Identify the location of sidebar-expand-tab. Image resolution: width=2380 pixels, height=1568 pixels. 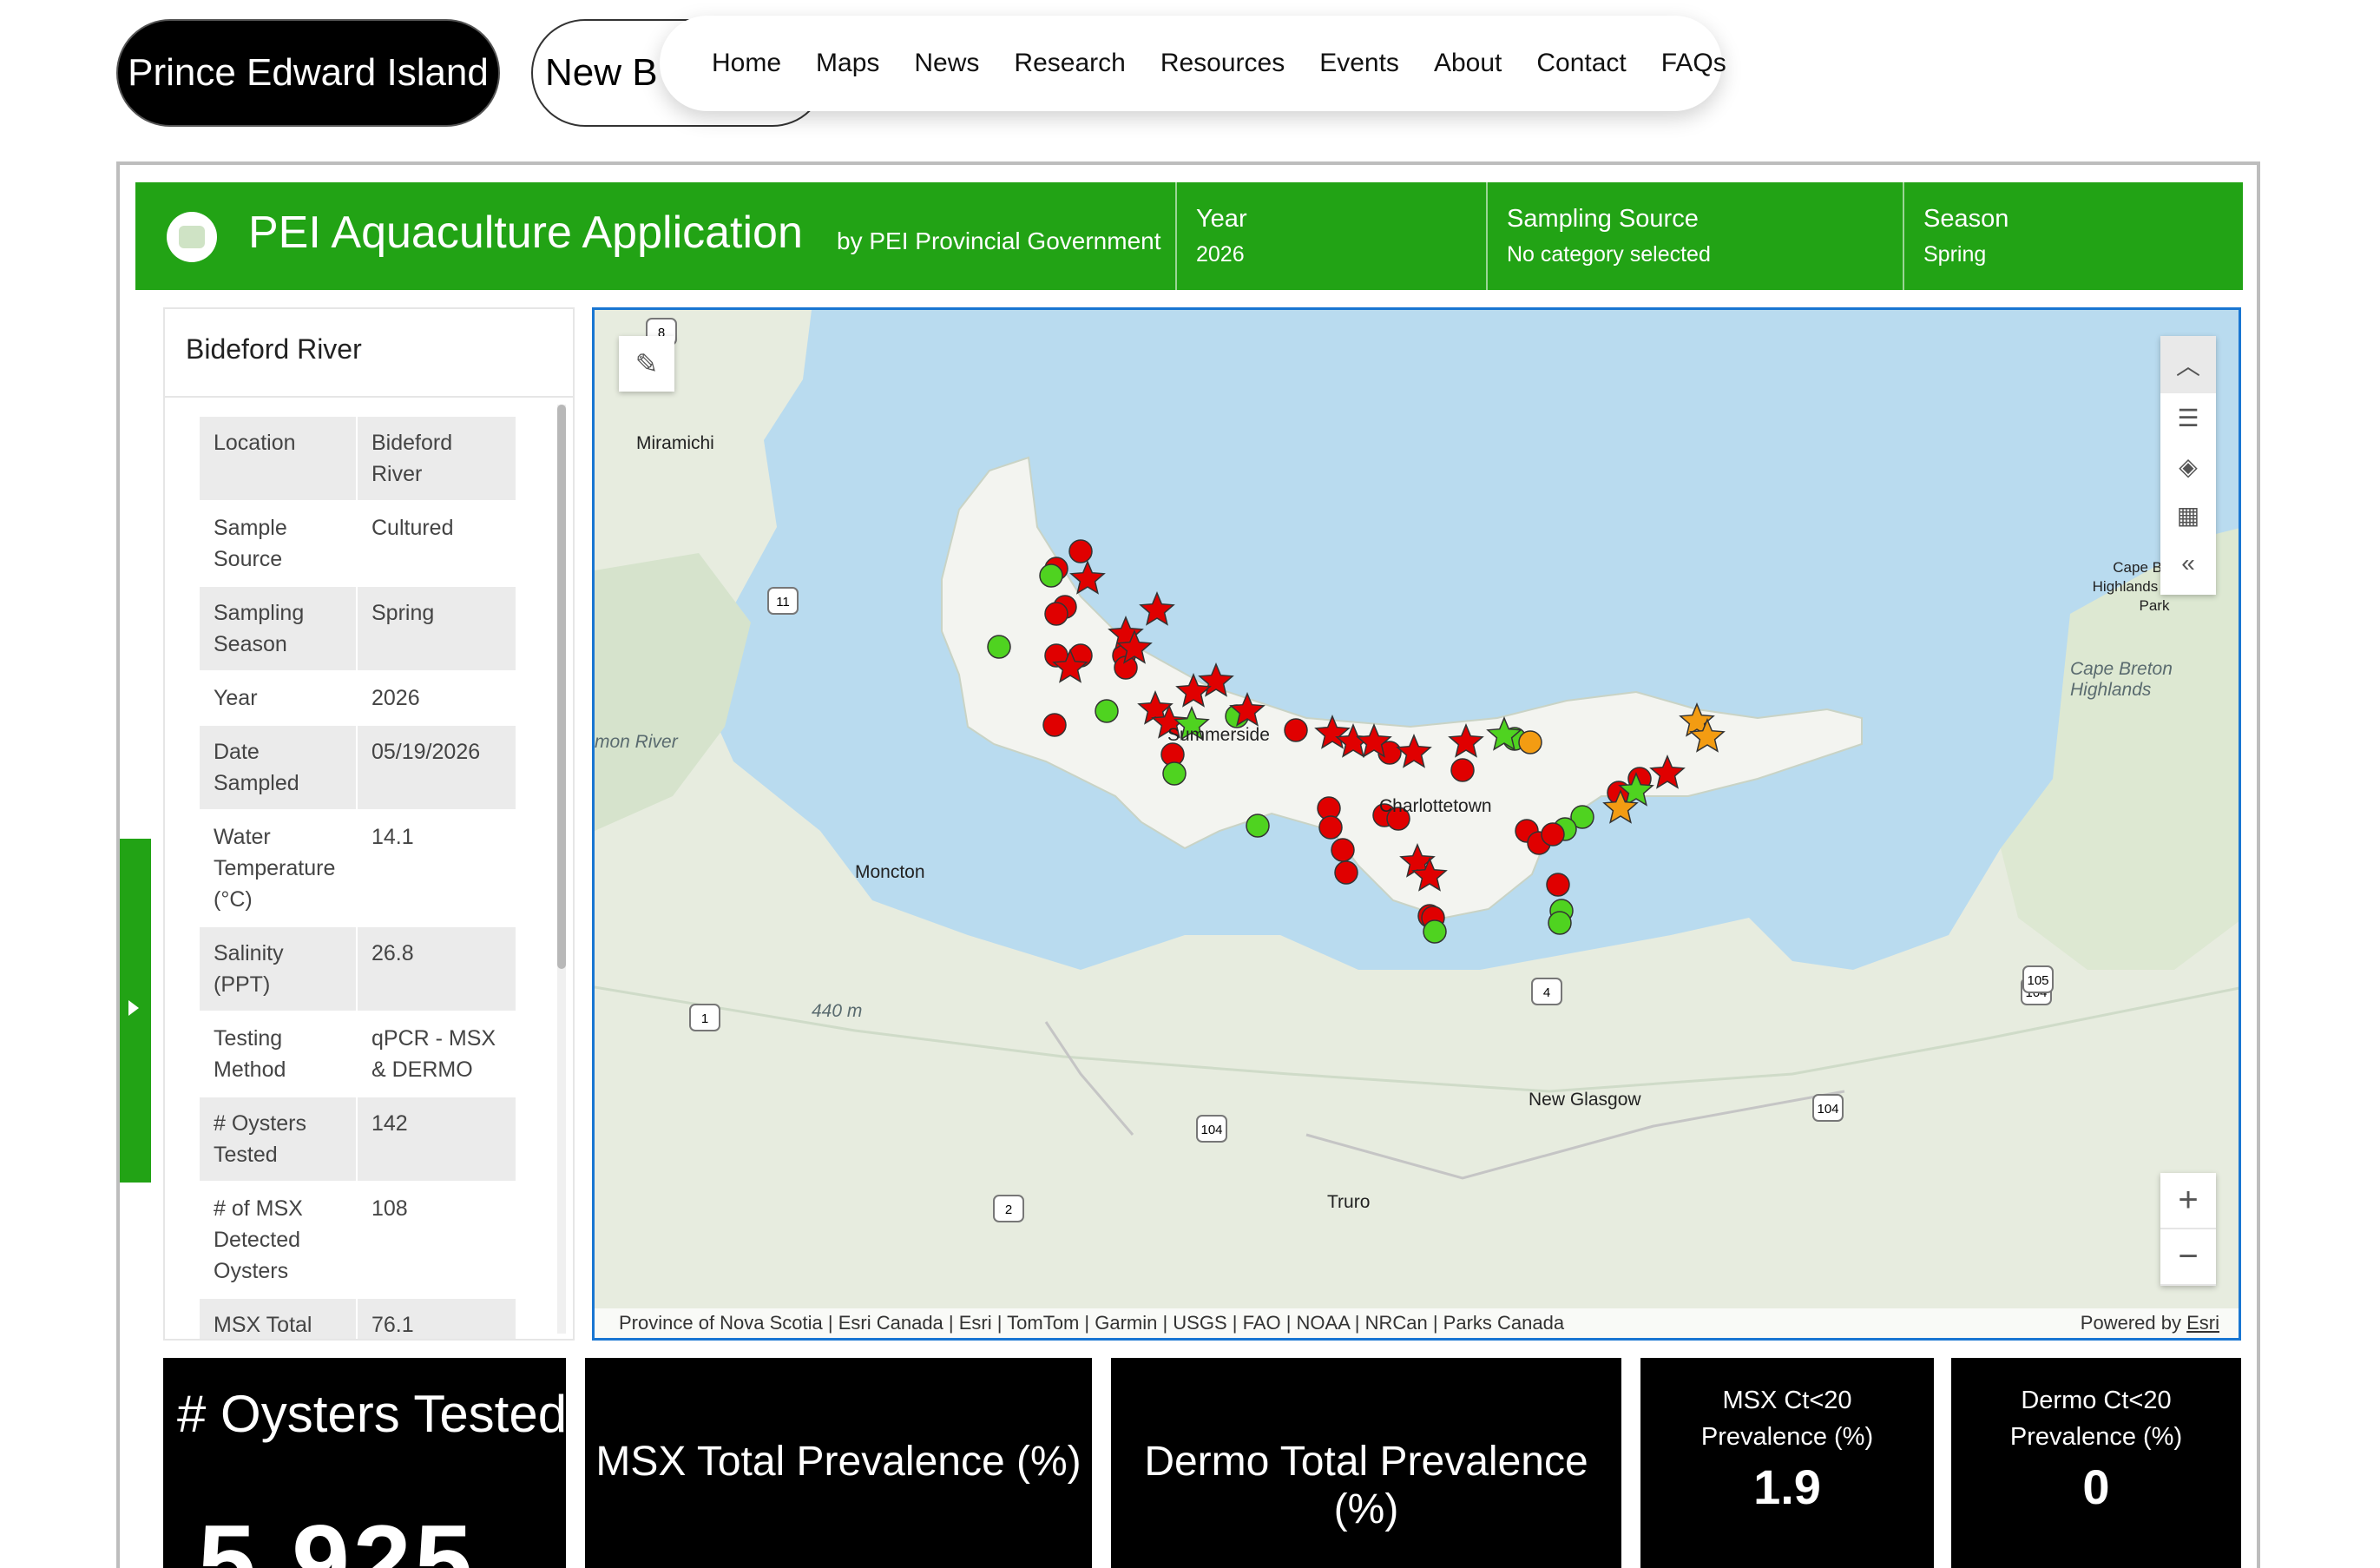
(135, 1011).